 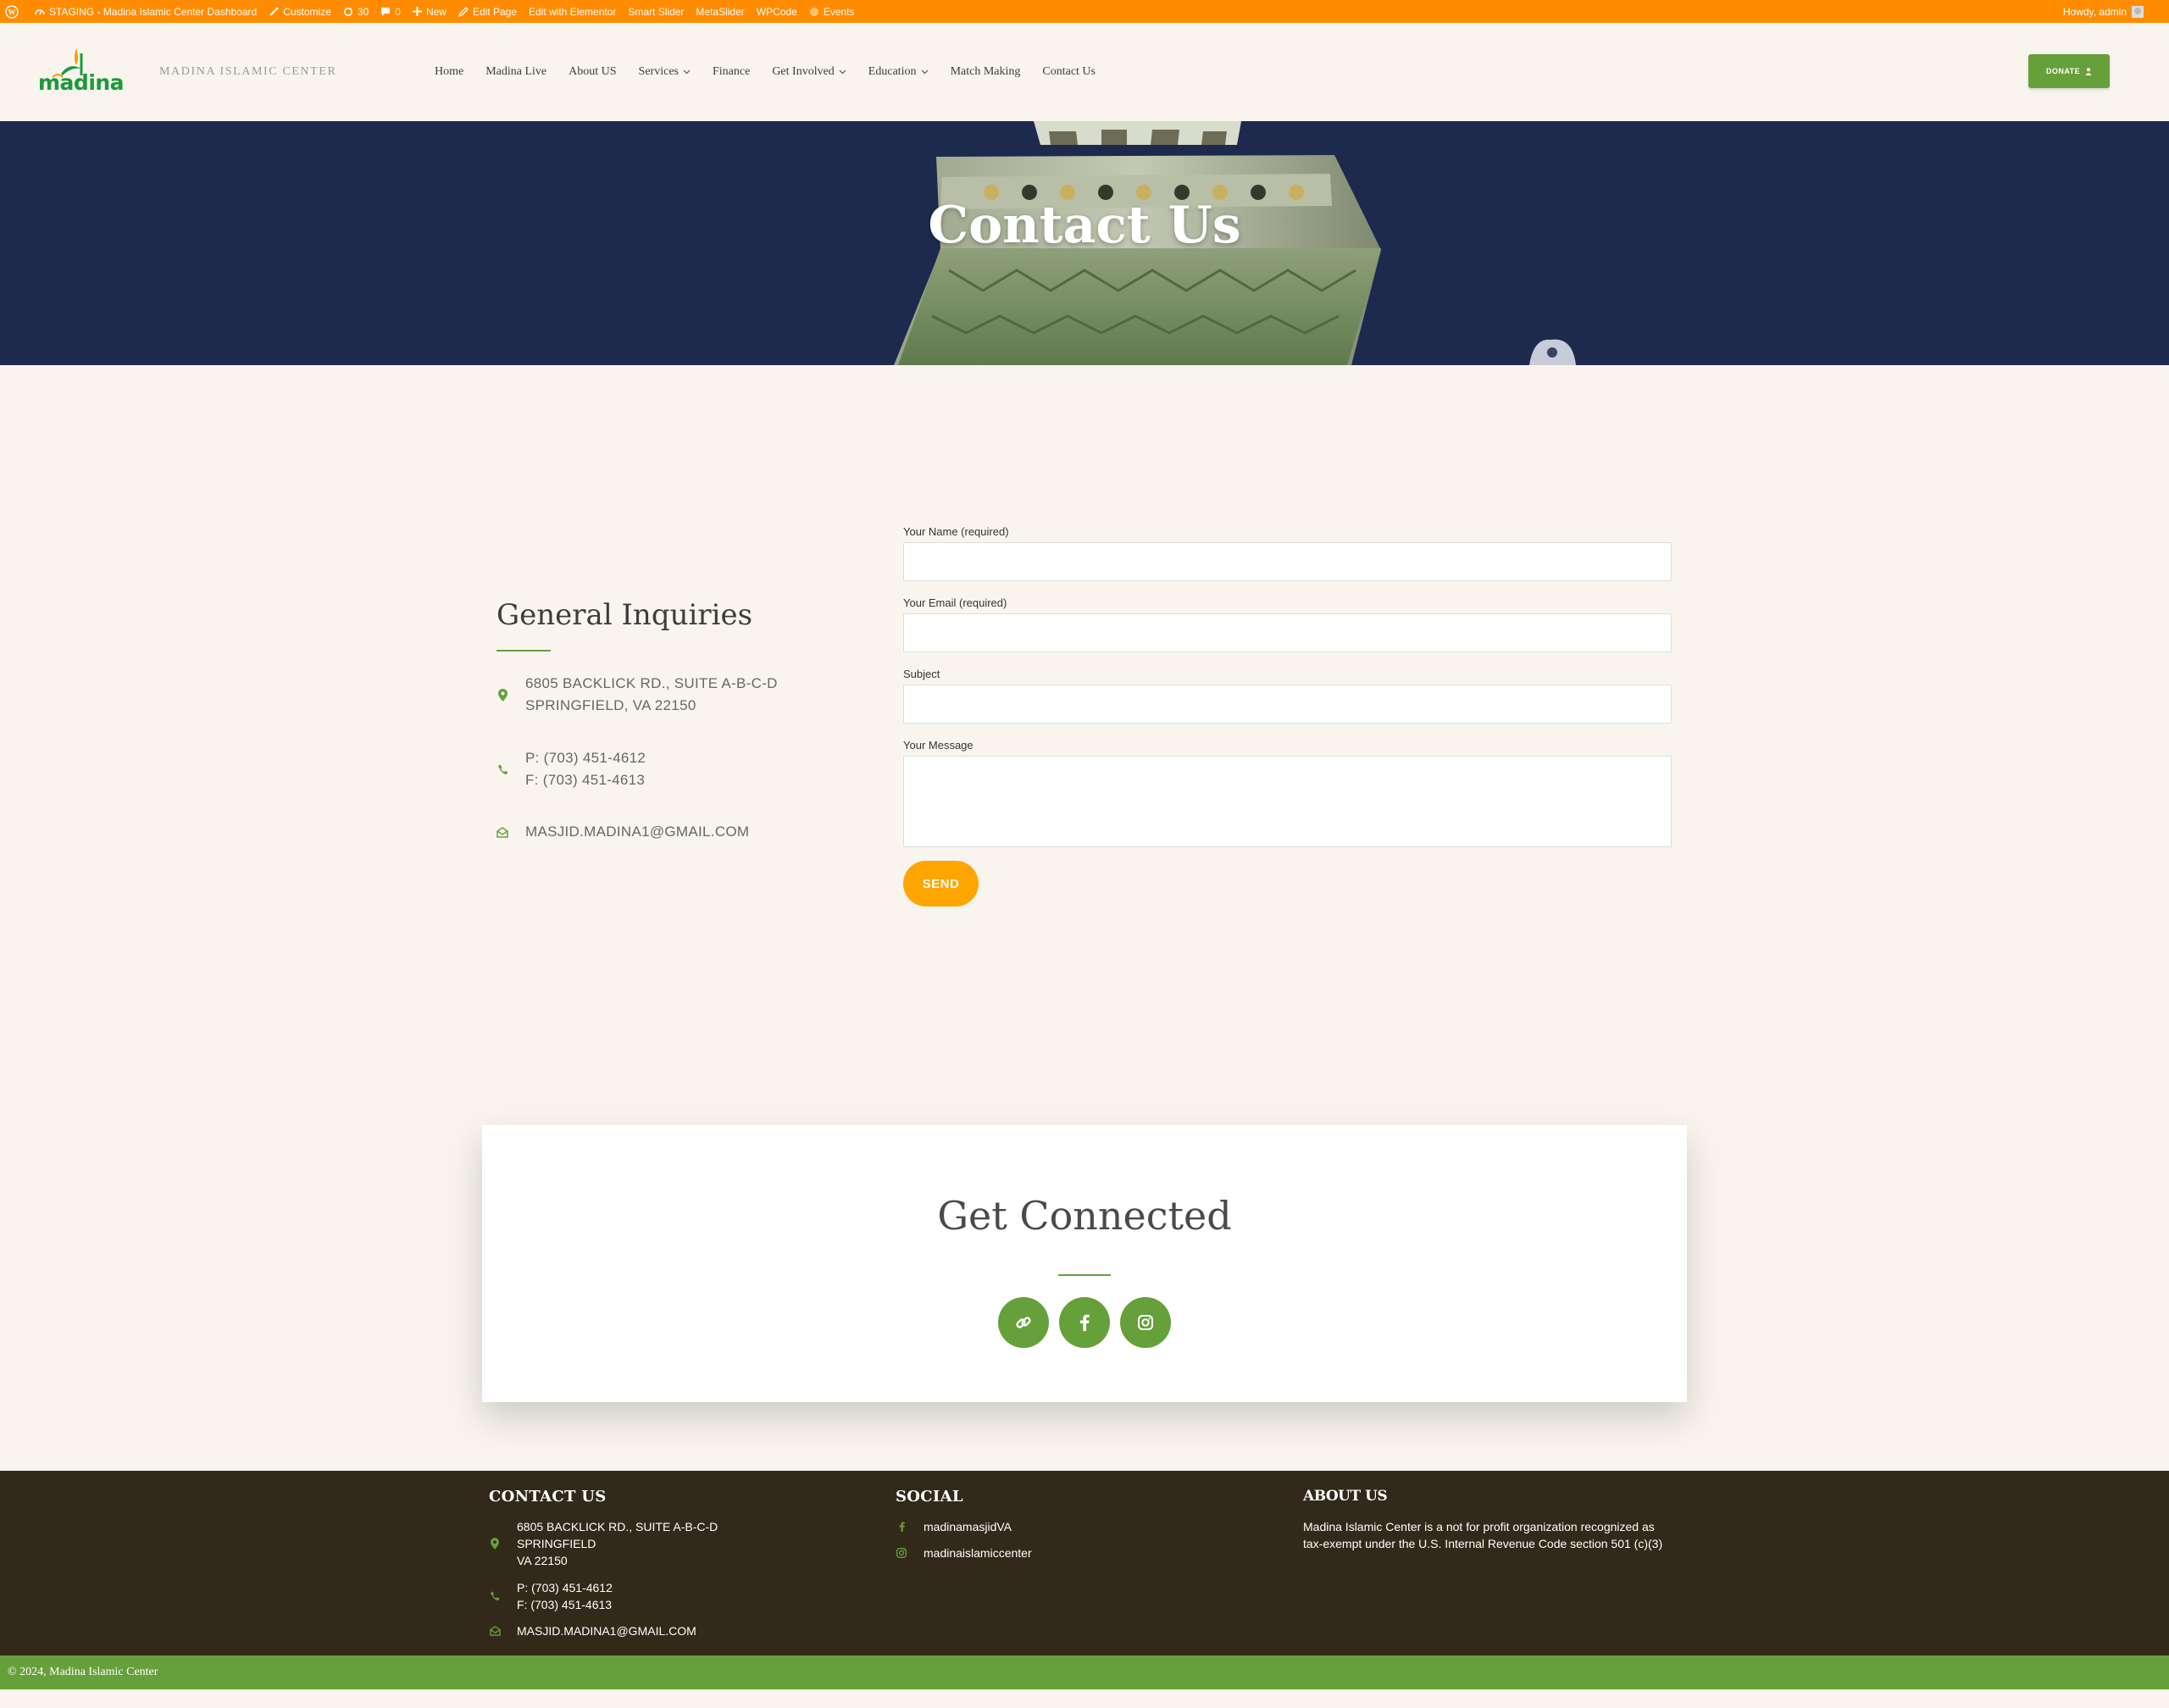 I want to click on email-field, so click(x=1287, y=632).